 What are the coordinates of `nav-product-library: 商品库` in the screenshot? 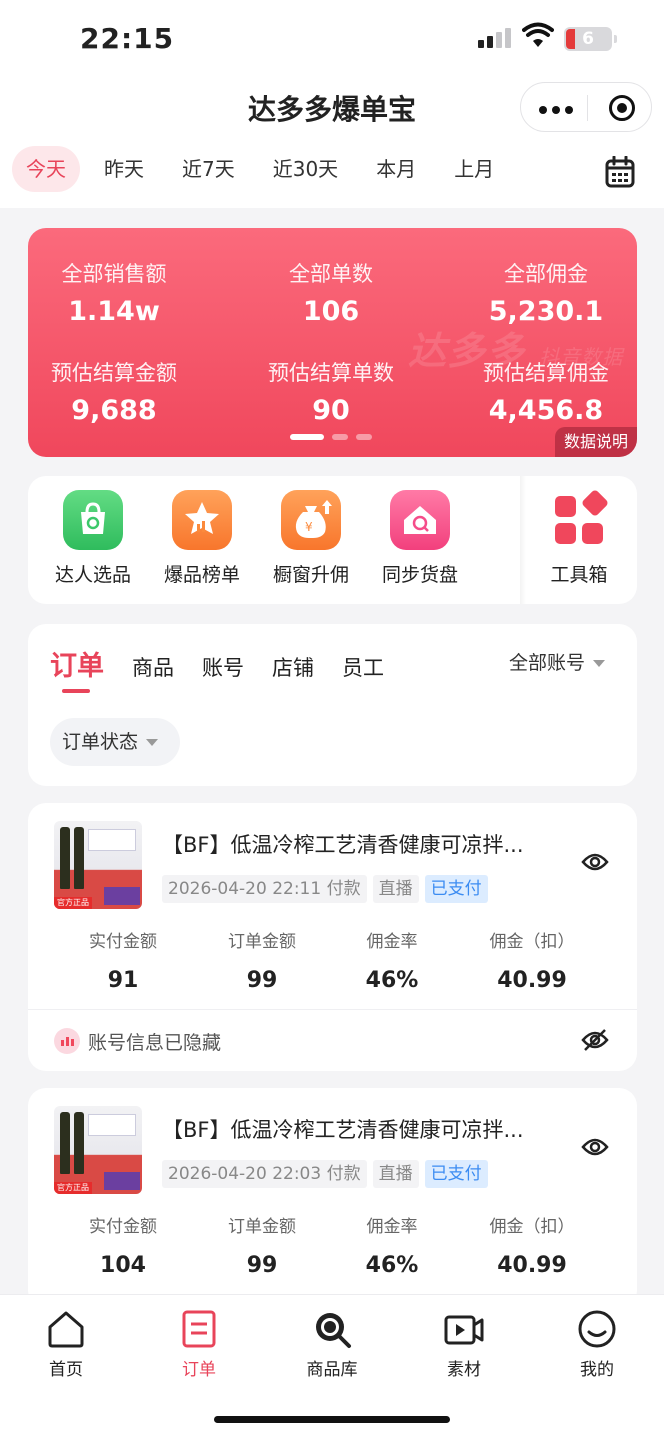 It's located at (332, 1344).